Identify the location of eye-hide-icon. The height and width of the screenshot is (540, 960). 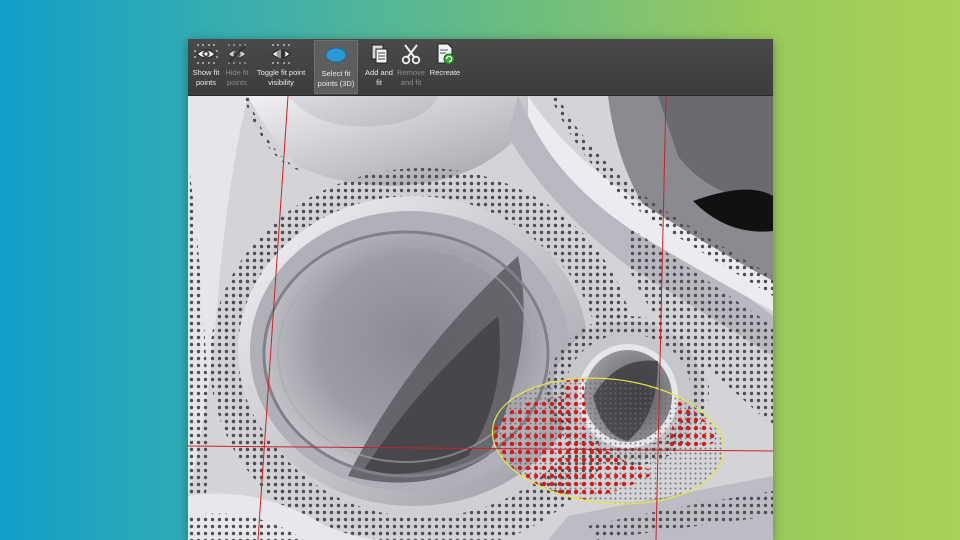
(237, 54).